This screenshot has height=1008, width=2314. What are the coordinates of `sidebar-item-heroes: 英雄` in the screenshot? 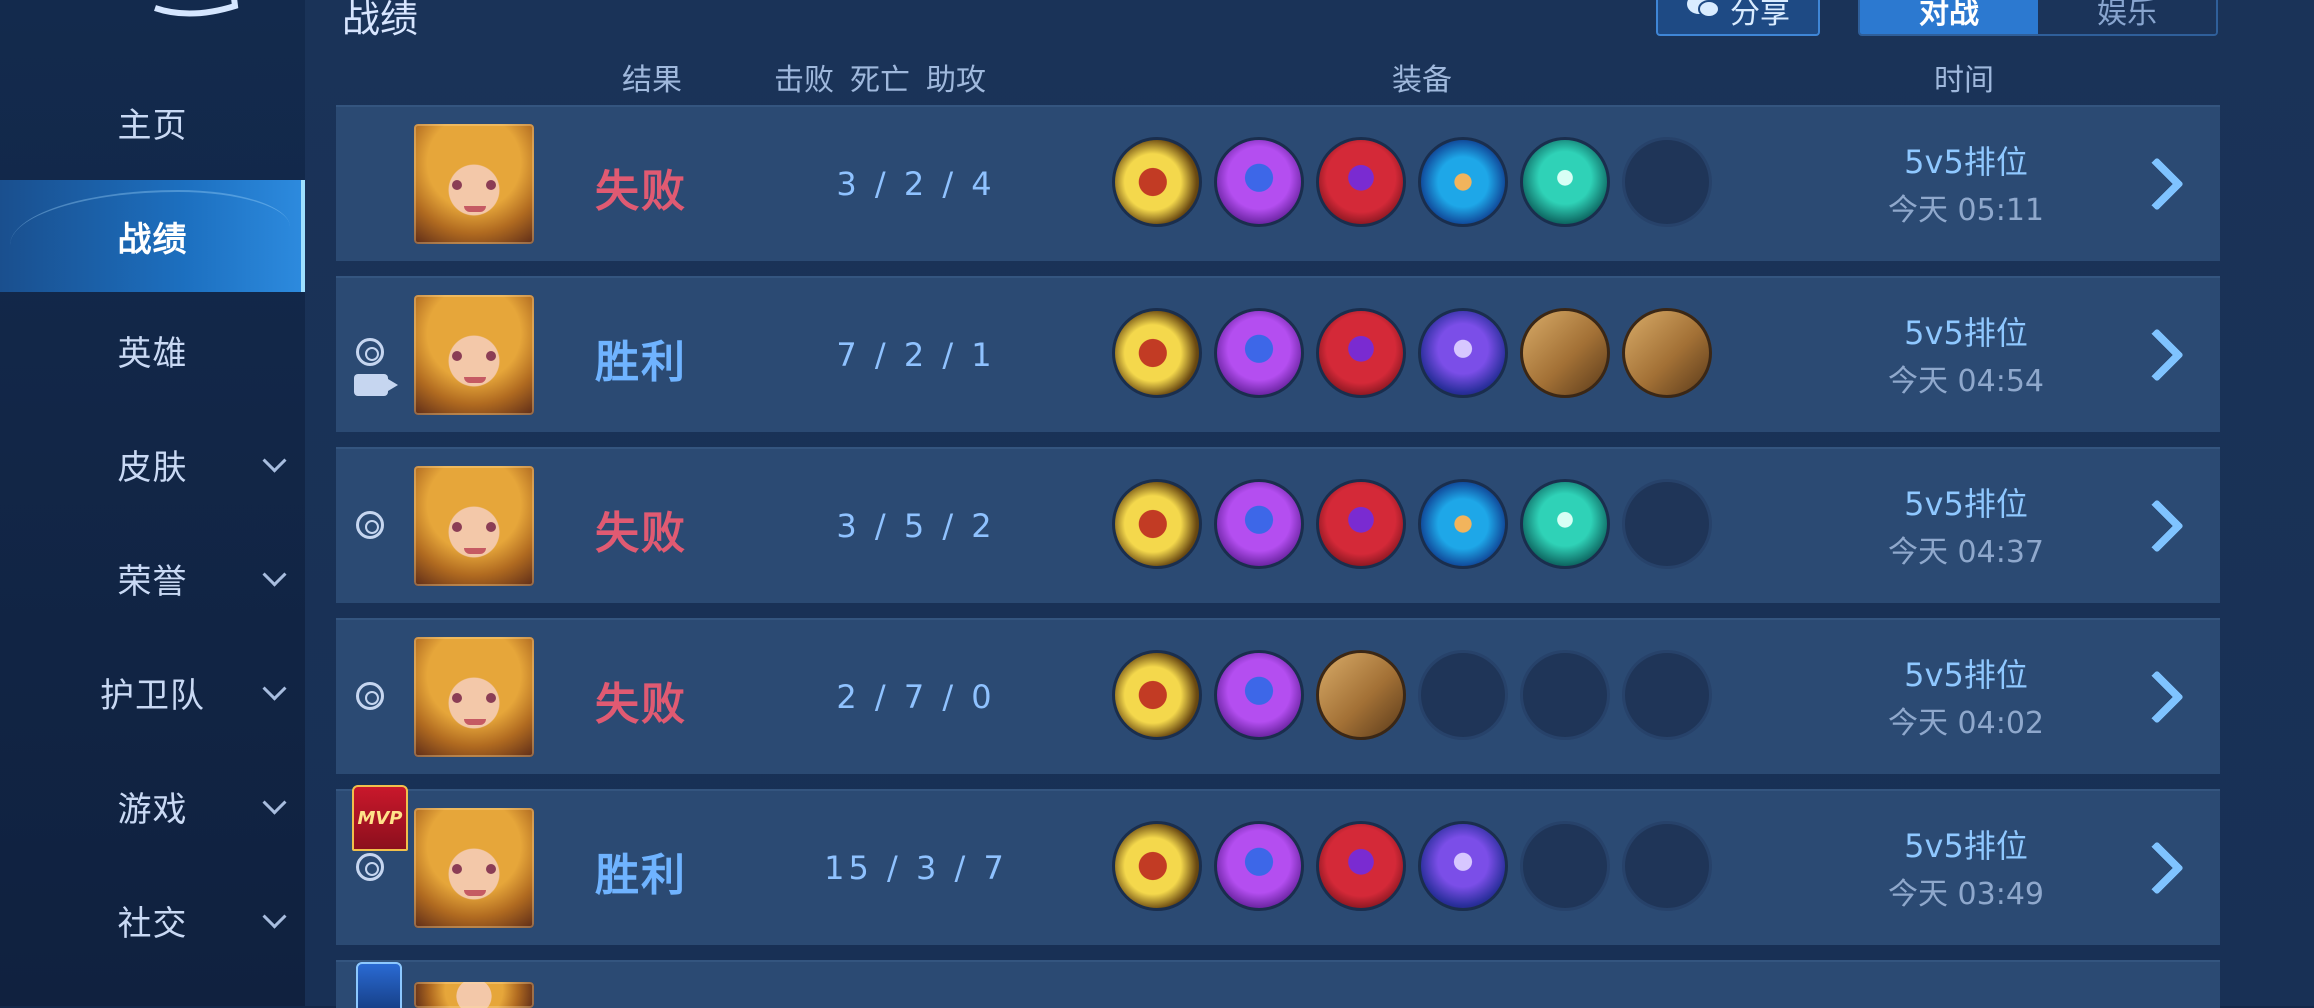 It's located at (152, 350).